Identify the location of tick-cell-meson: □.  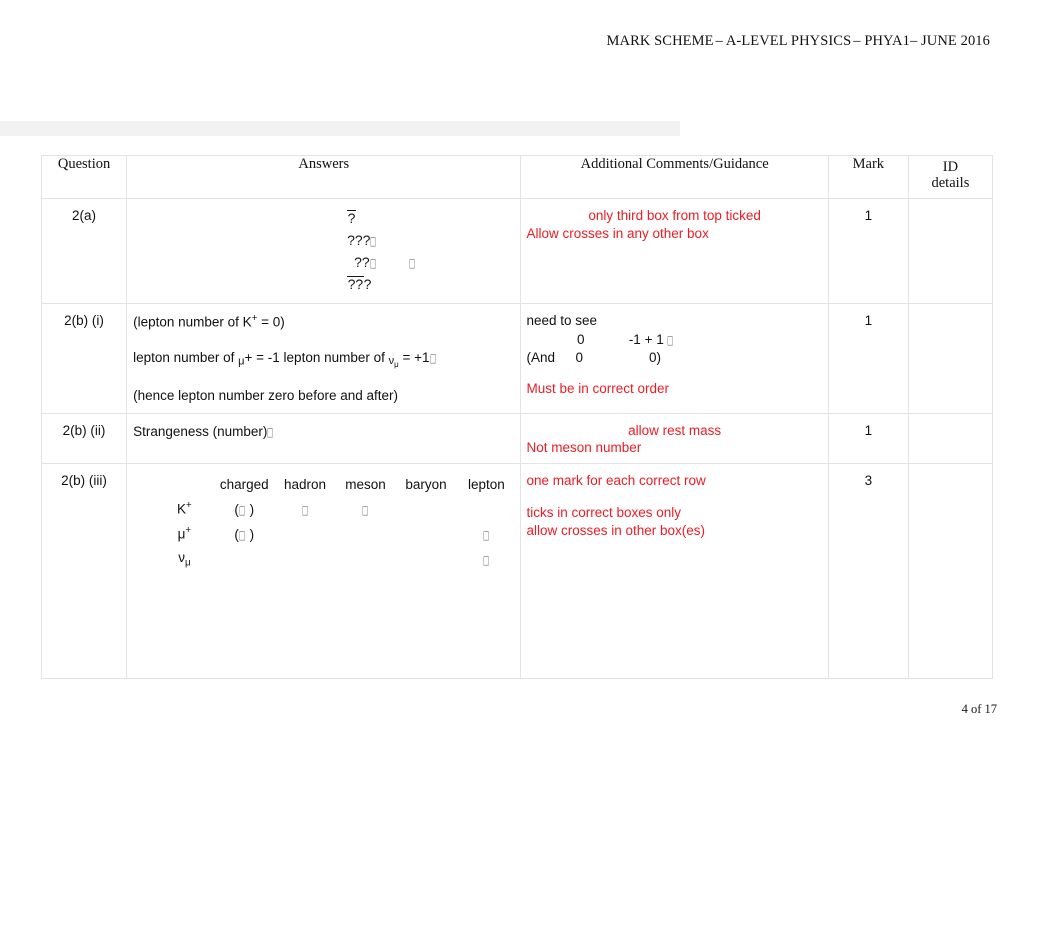
(365, 510).